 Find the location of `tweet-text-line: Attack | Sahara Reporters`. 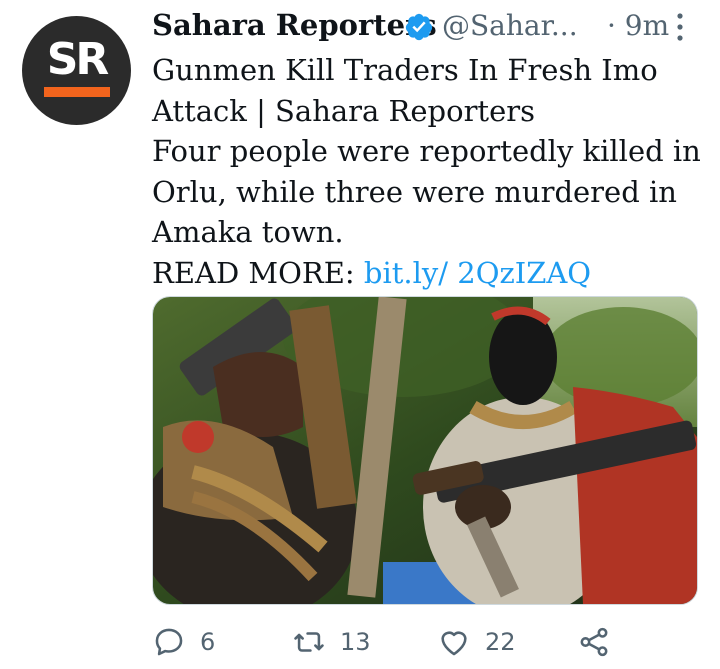

tweet-text-line: Attack | Sahara Reporters is located at coordinates (343, 110).